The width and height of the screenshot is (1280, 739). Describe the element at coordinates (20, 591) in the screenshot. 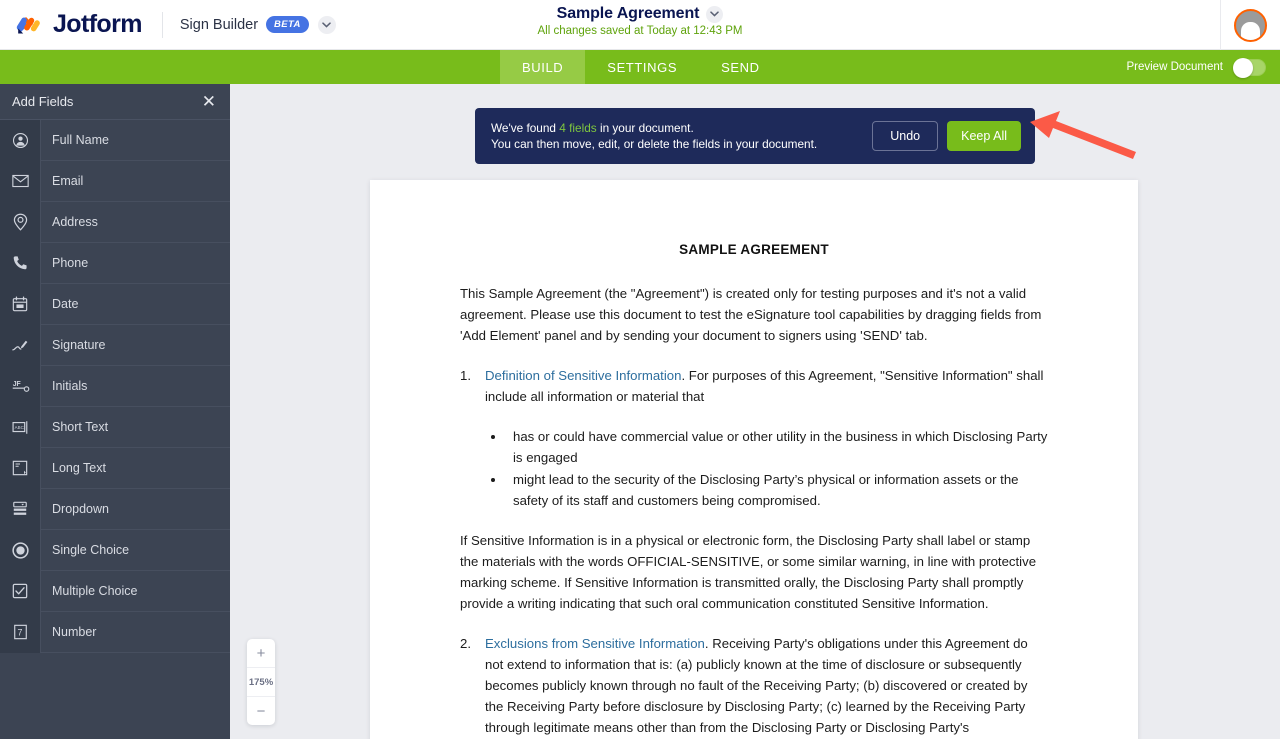

I see `checkbox-icon` at that location.